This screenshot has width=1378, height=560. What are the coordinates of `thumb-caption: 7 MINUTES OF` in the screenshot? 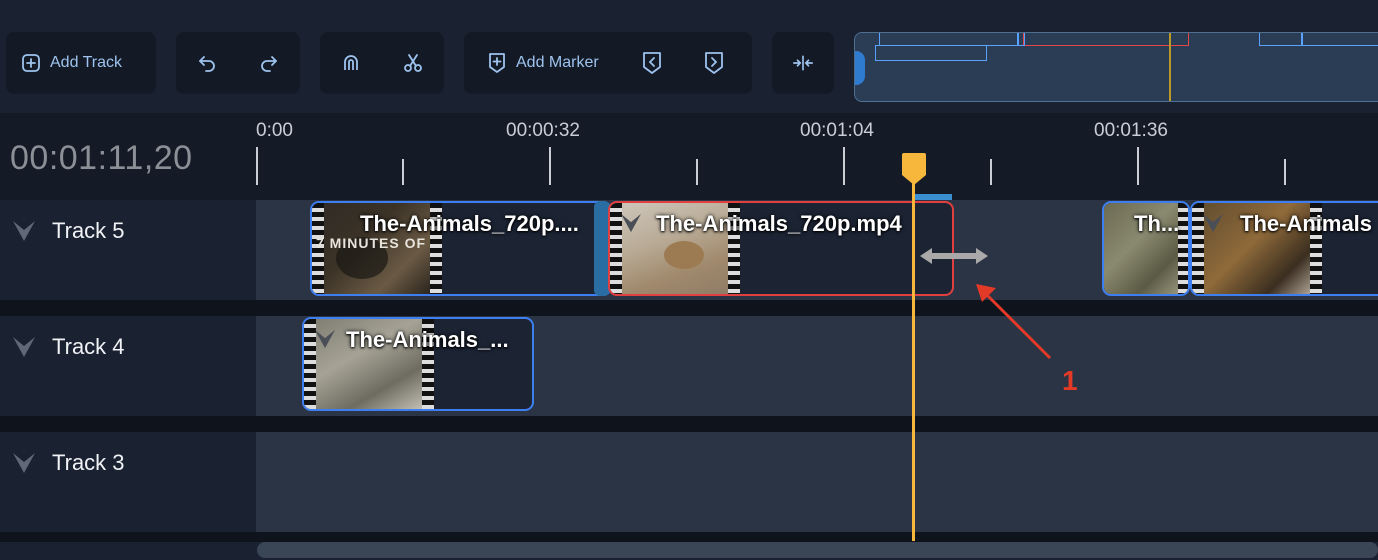 It's located at (371, 243).